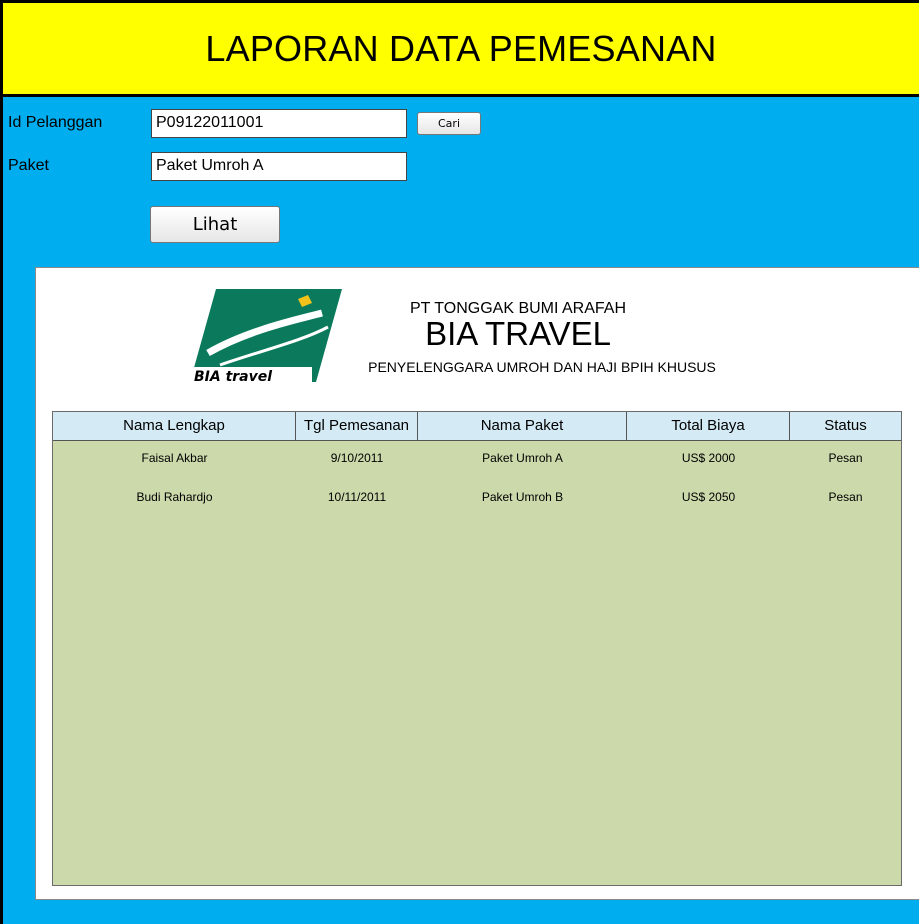  What do you see at coordinates (266, 335) in the screenshot?
I see `bia-travel-logo: BIA travel` at bounding box center [266, 335].